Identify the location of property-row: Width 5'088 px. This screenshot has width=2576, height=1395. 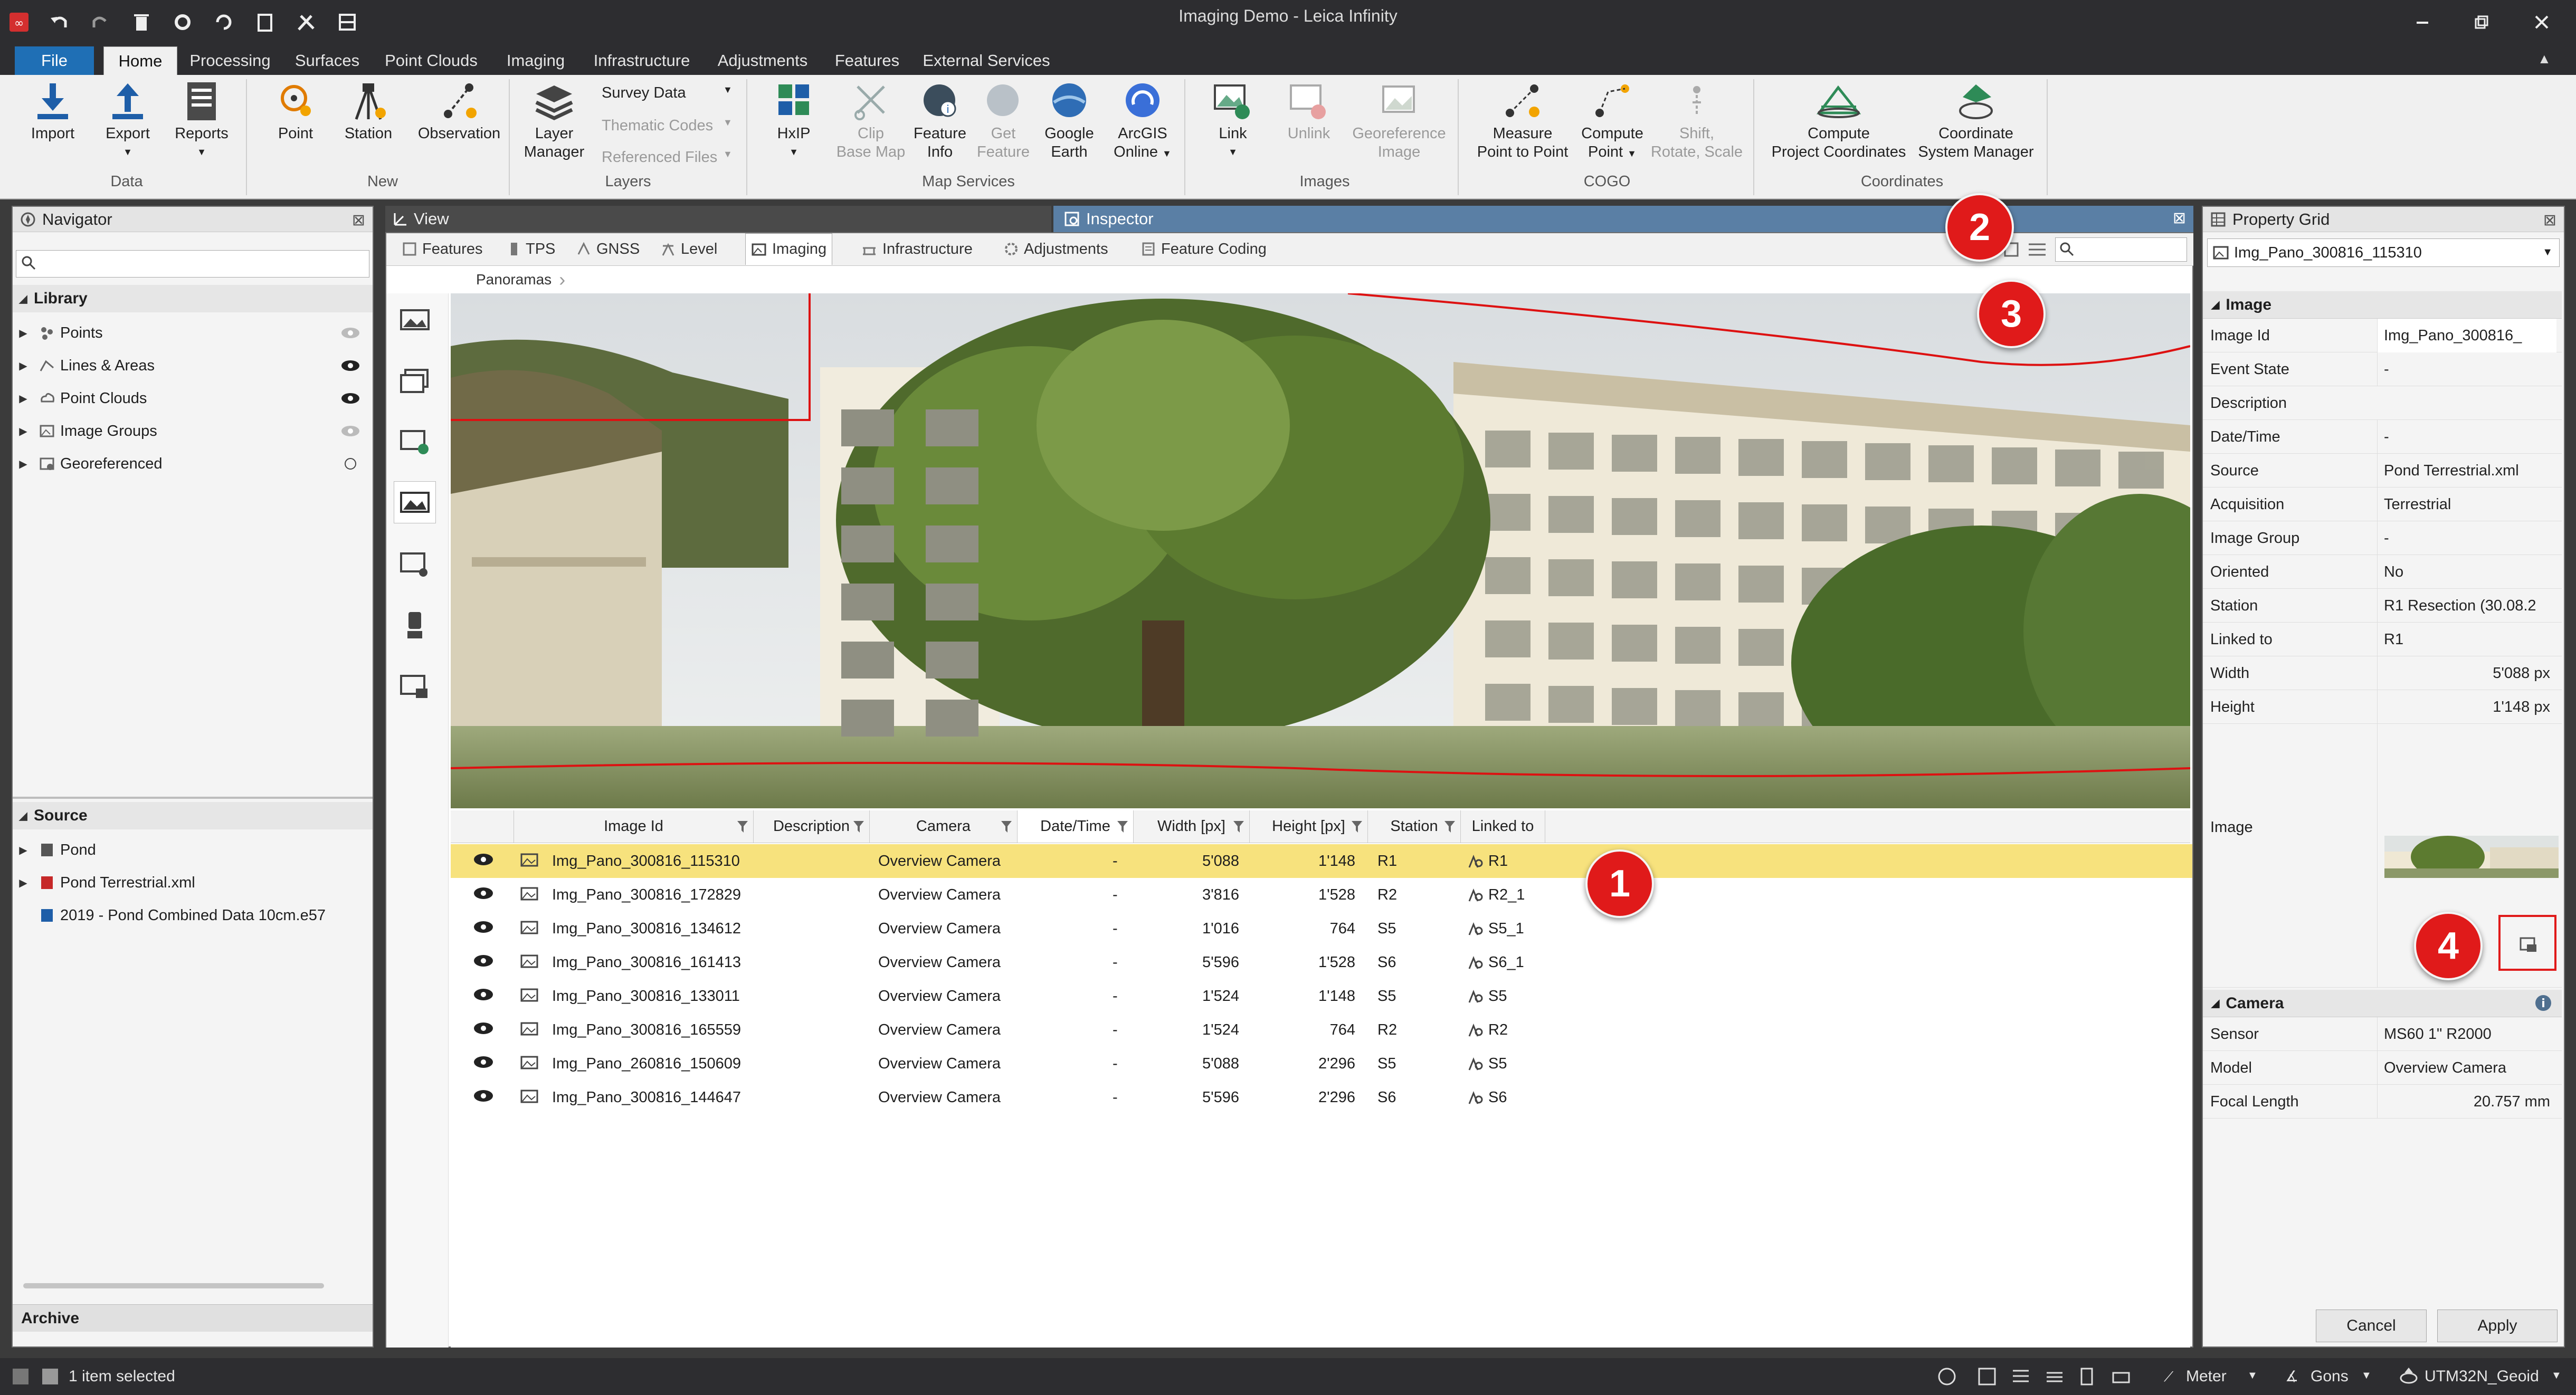
(2382, 673).